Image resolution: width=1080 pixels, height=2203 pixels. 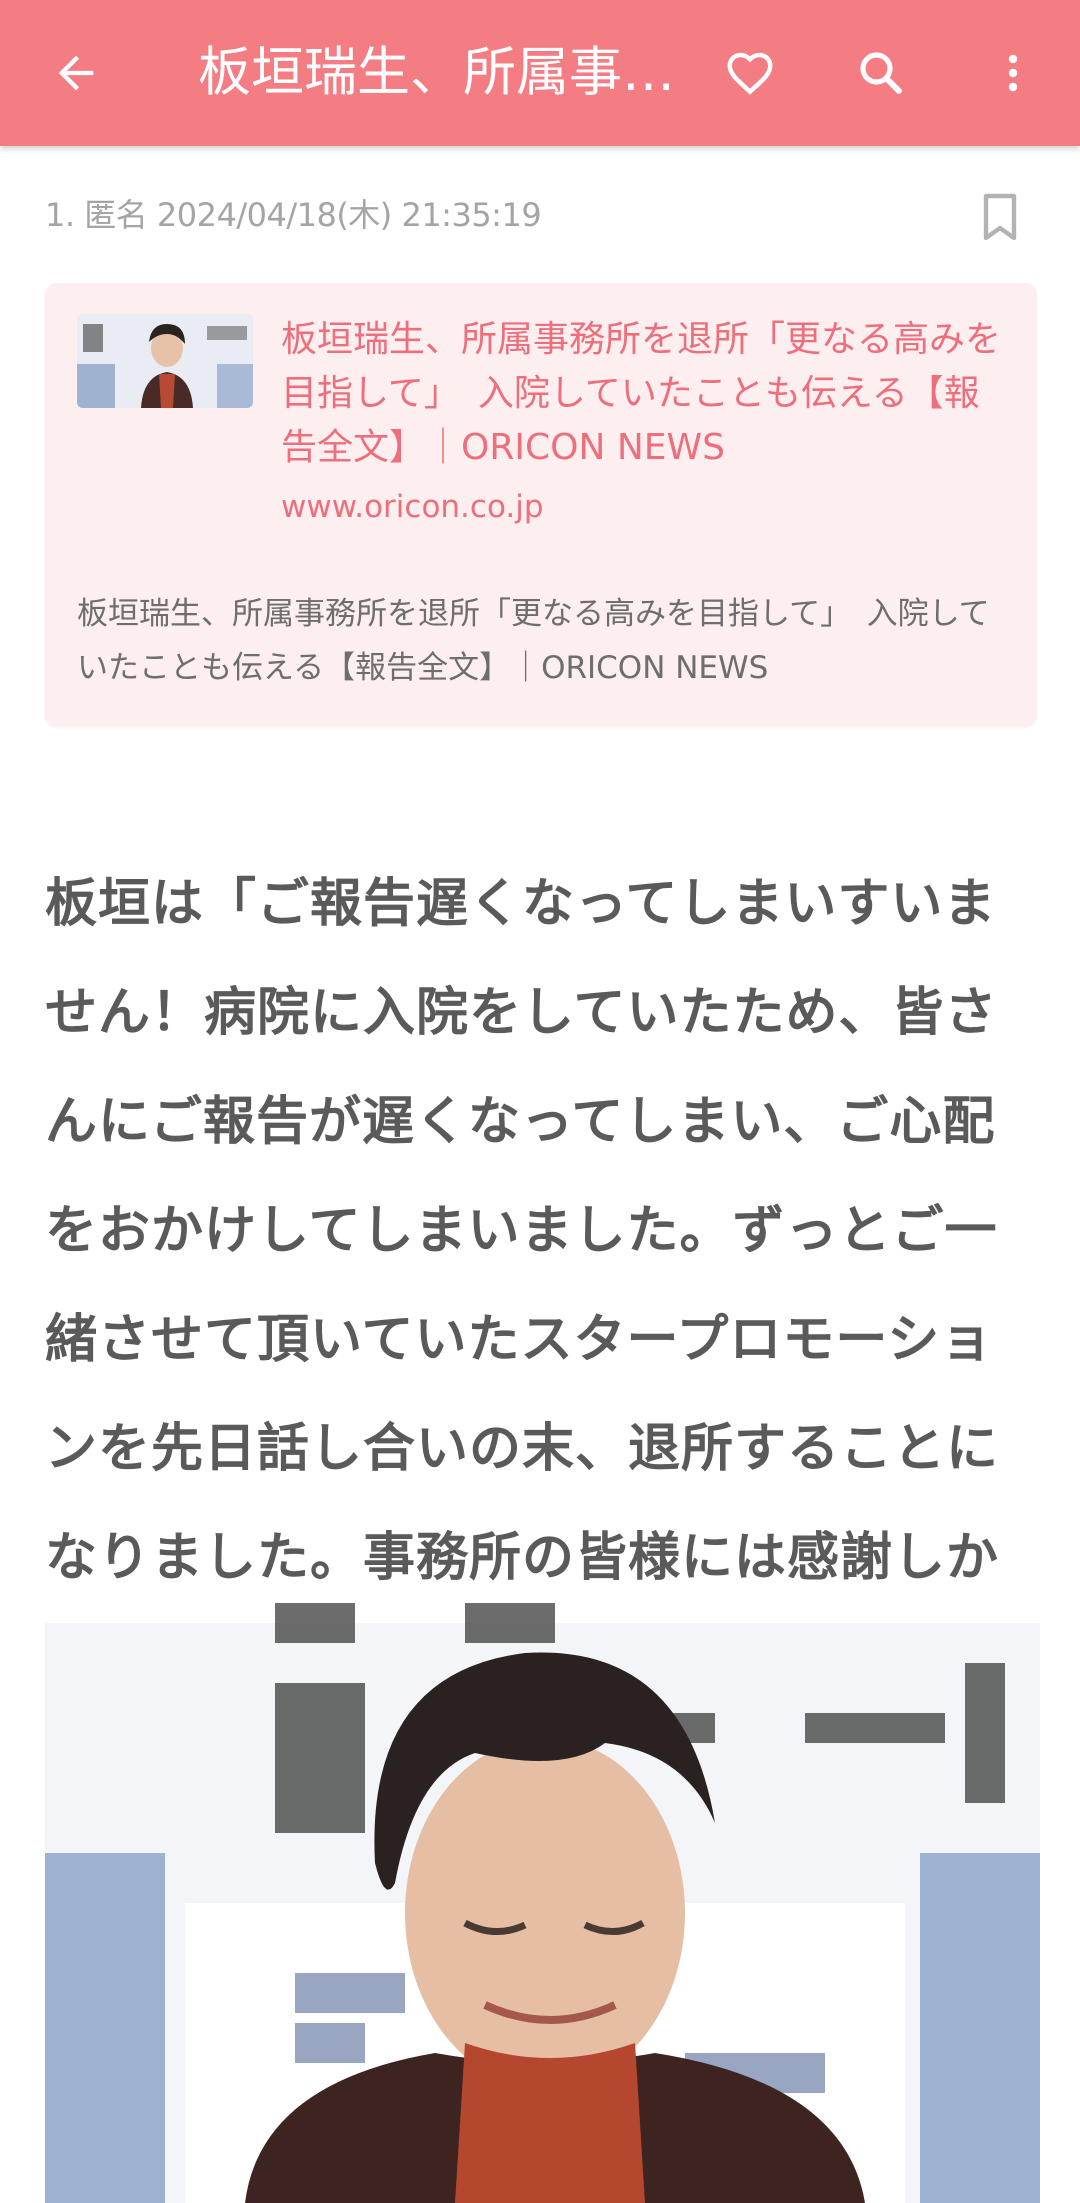 I want to click on heart-icon, so click(x=750, y=73).